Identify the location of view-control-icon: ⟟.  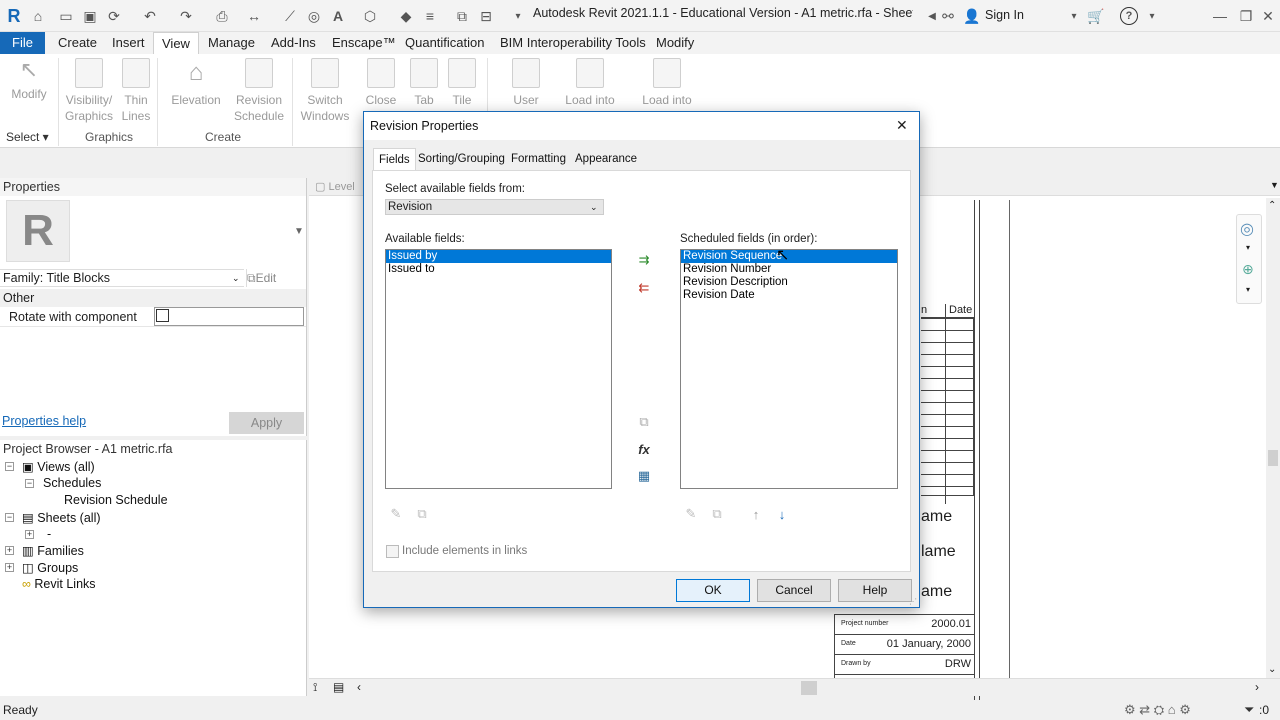
(315, 687).